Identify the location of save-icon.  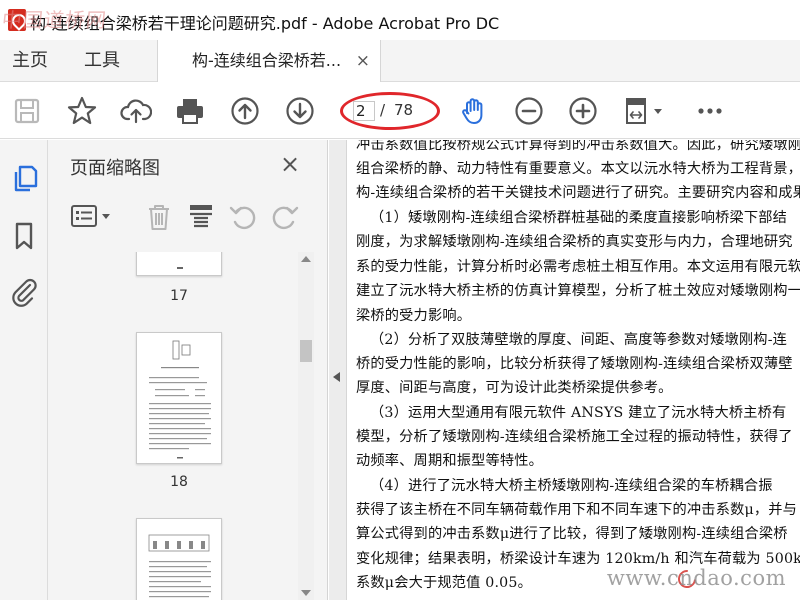
(27, 111).